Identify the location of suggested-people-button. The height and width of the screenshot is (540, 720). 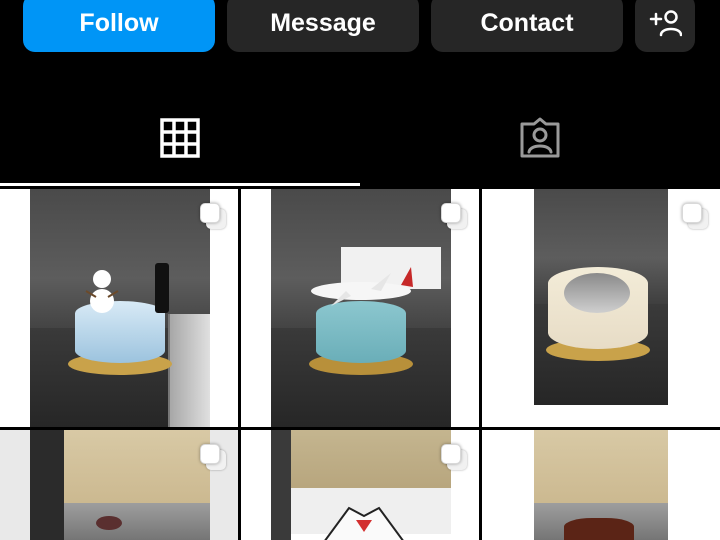
(665, 26).